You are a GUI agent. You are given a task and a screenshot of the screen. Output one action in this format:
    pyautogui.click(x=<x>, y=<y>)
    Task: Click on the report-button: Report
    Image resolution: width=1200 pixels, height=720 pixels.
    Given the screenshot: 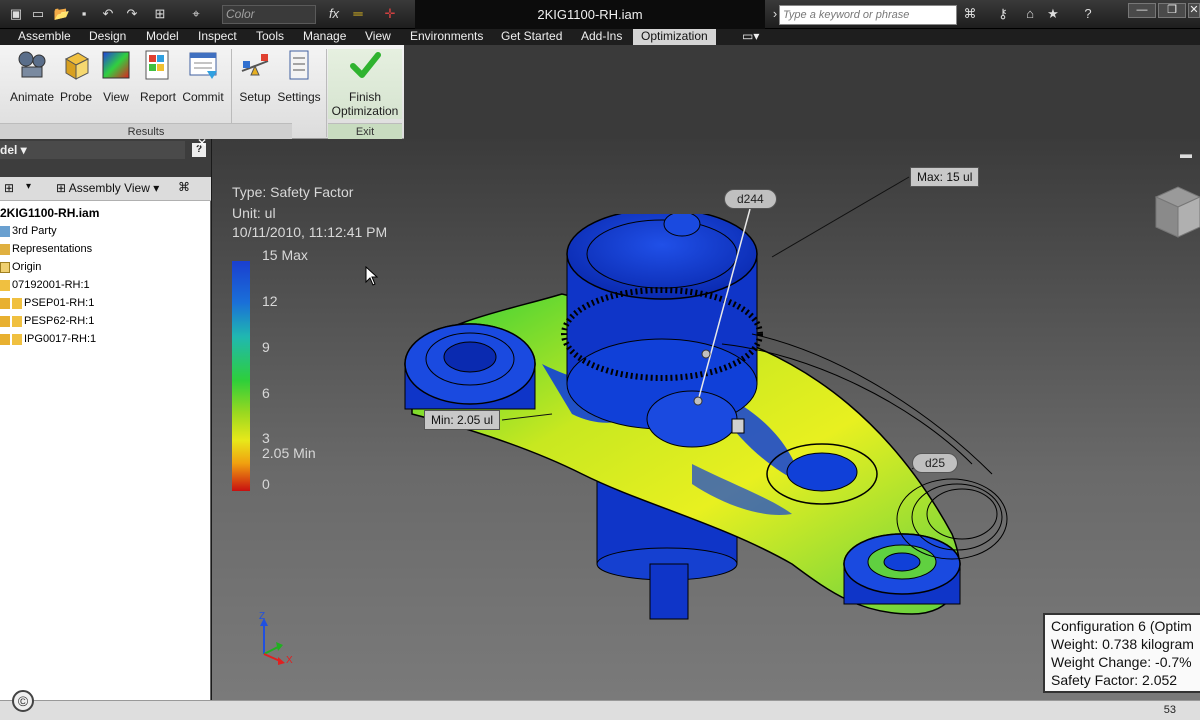 What is the action you would take?
    pyautogui.click(x=158, y=84)
    